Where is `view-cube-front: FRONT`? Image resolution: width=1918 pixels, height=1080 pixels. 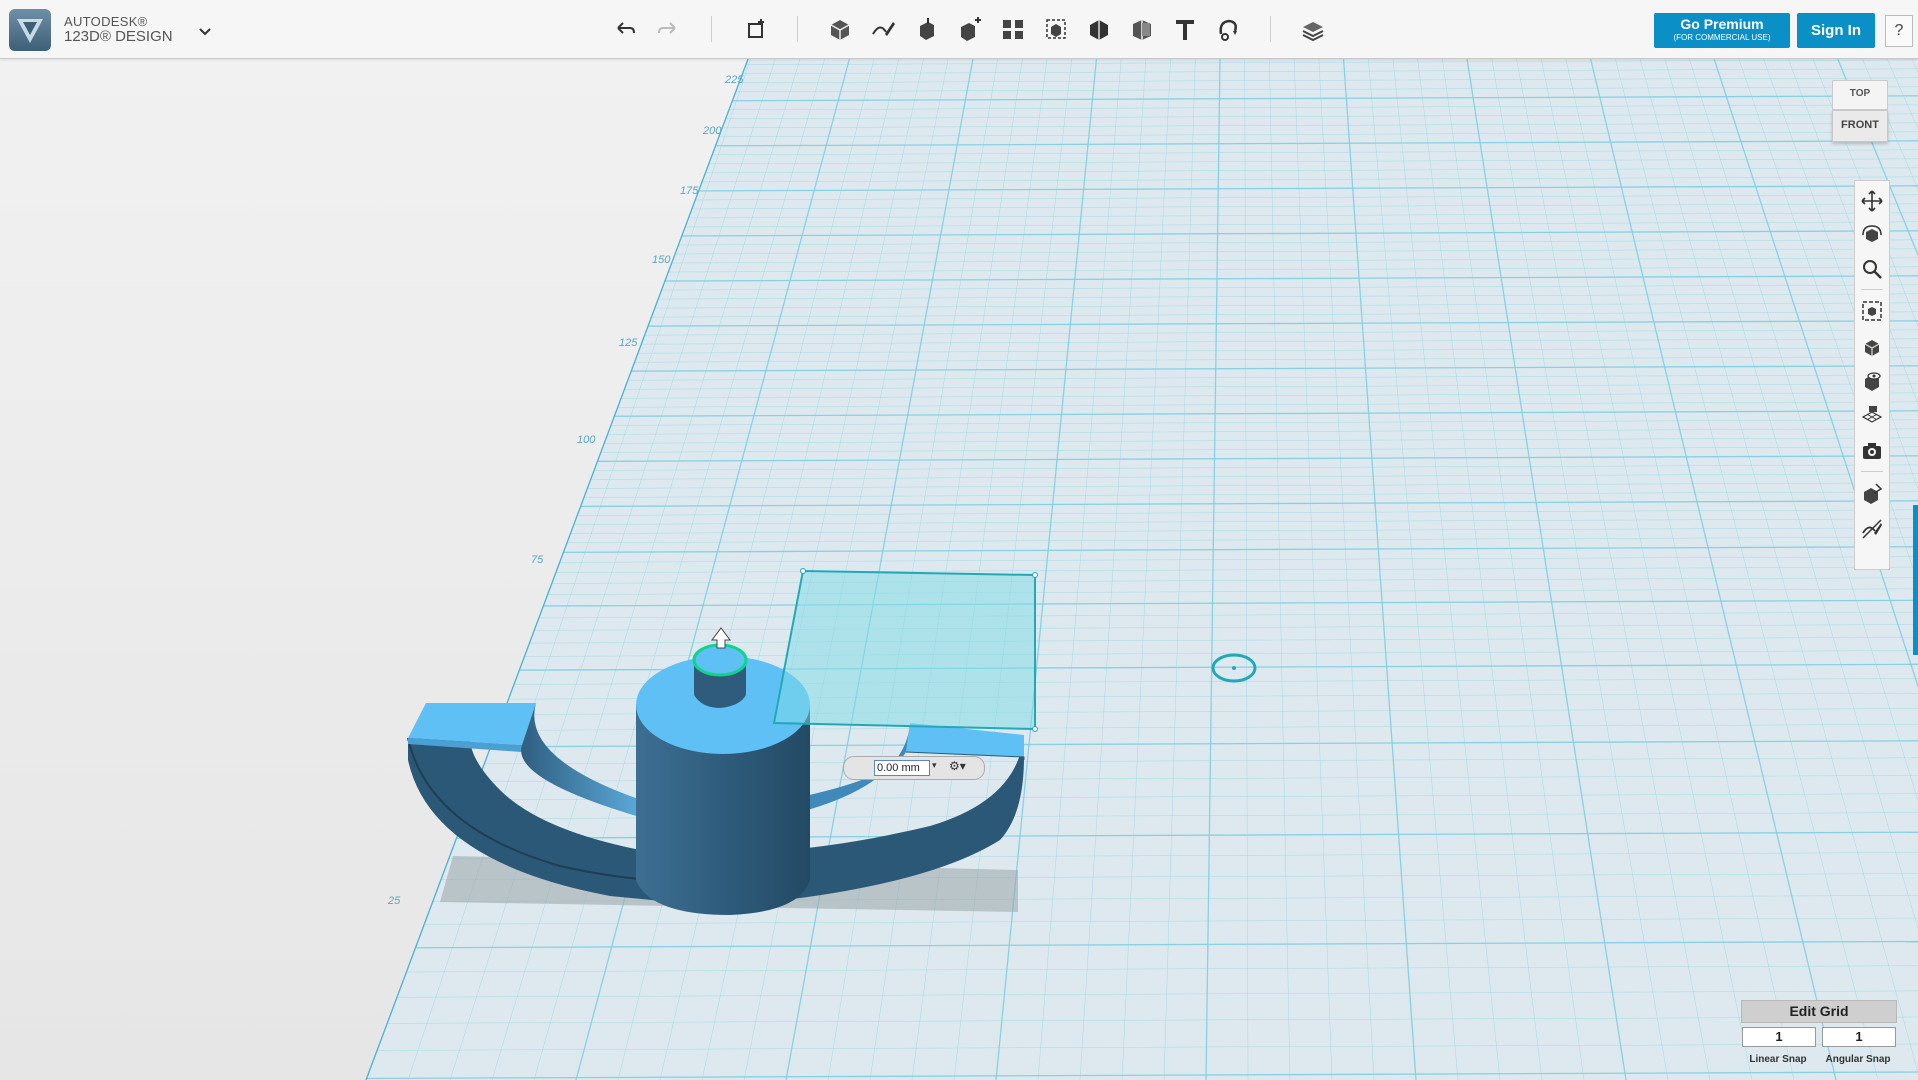
view-cube-front: FRONT is located at coordinates (1860, 126).